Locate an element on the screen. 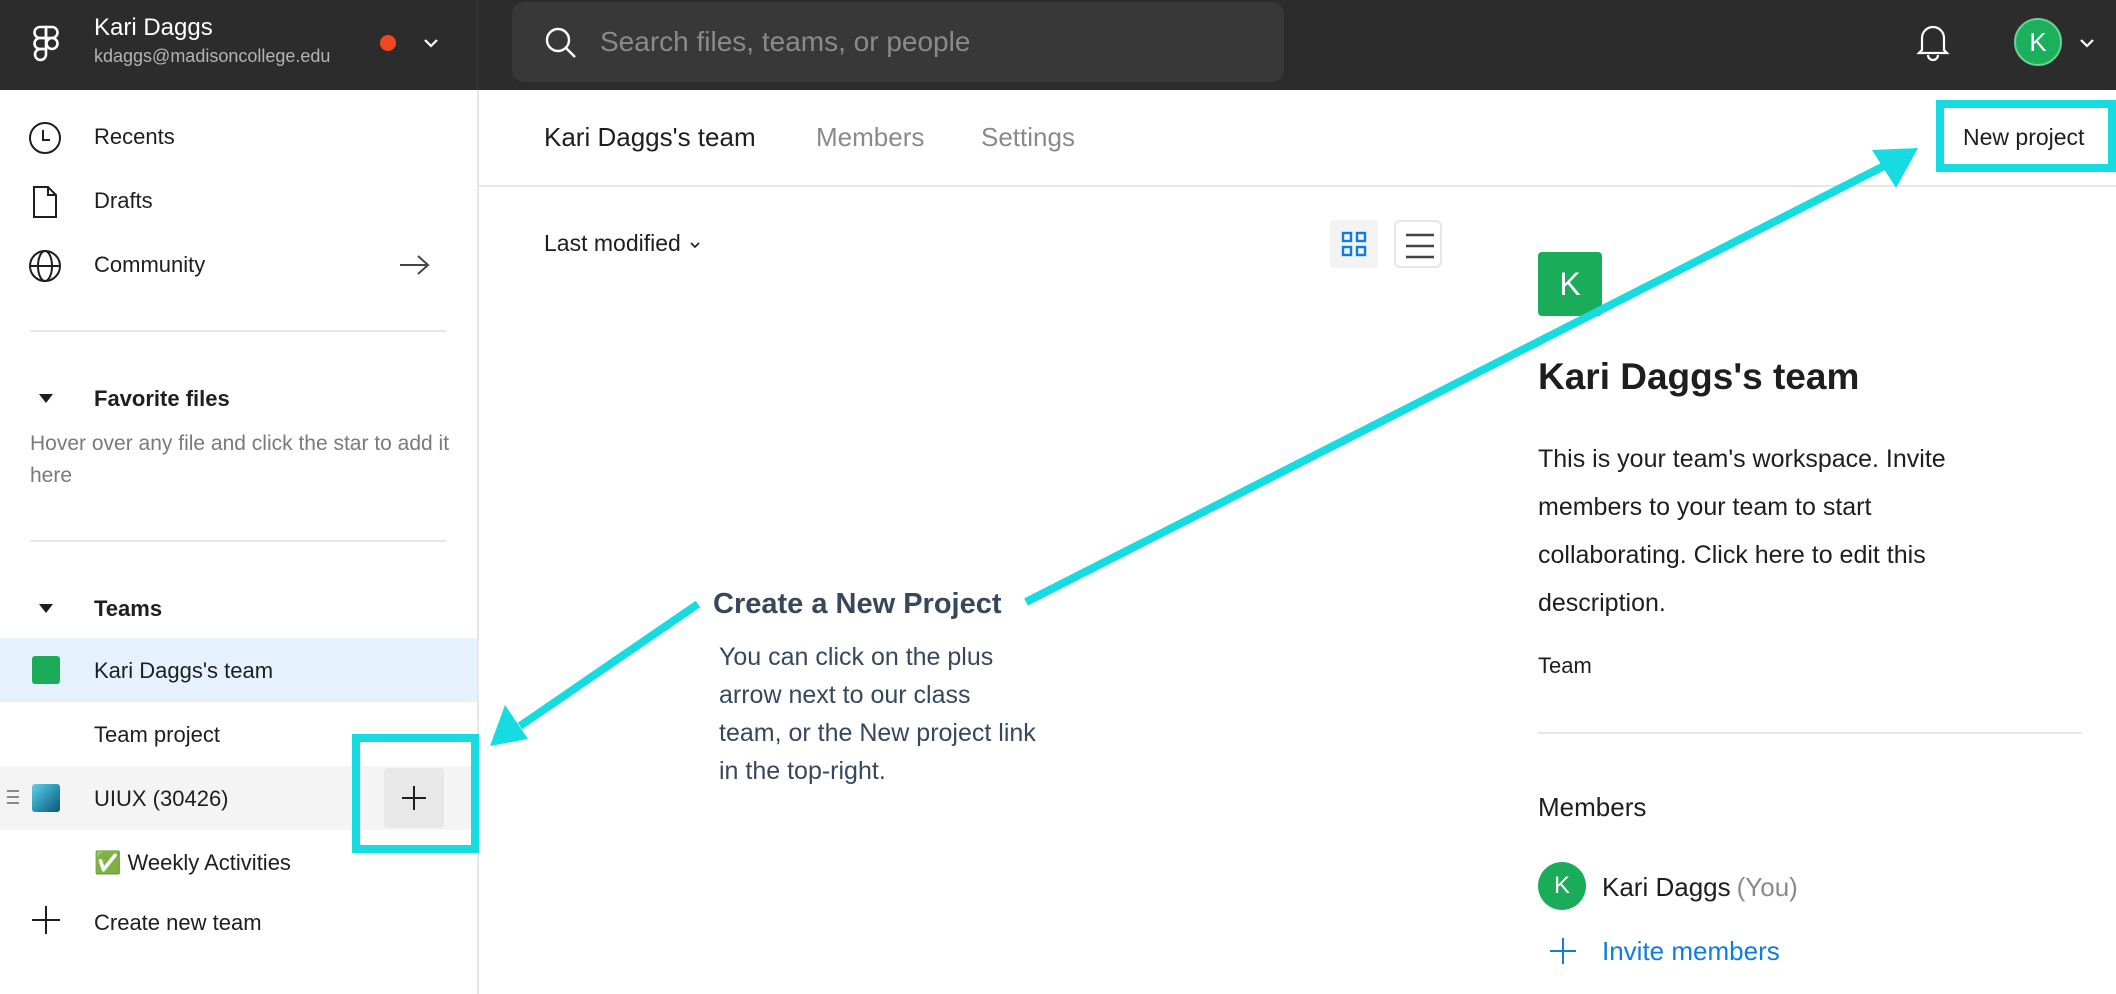 The image size is (2116, 994). sidebar-item-label: Drafts is located at coordinates (123, 200).